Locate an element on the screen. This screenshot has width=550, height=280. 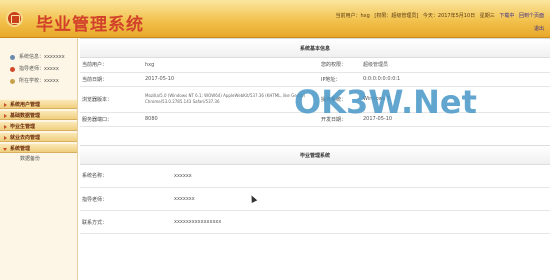
row-label: 系统名称： is located at coordinates (126, 176).